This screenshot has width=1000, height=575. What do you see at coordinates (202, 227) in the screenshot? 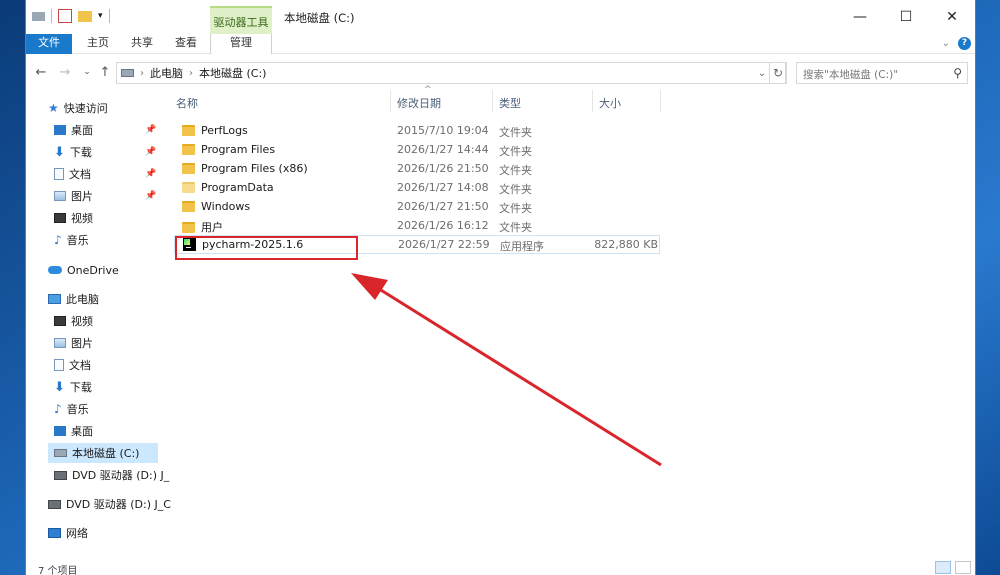
I see `file-name: 用户` at bounding box center [202, 227].